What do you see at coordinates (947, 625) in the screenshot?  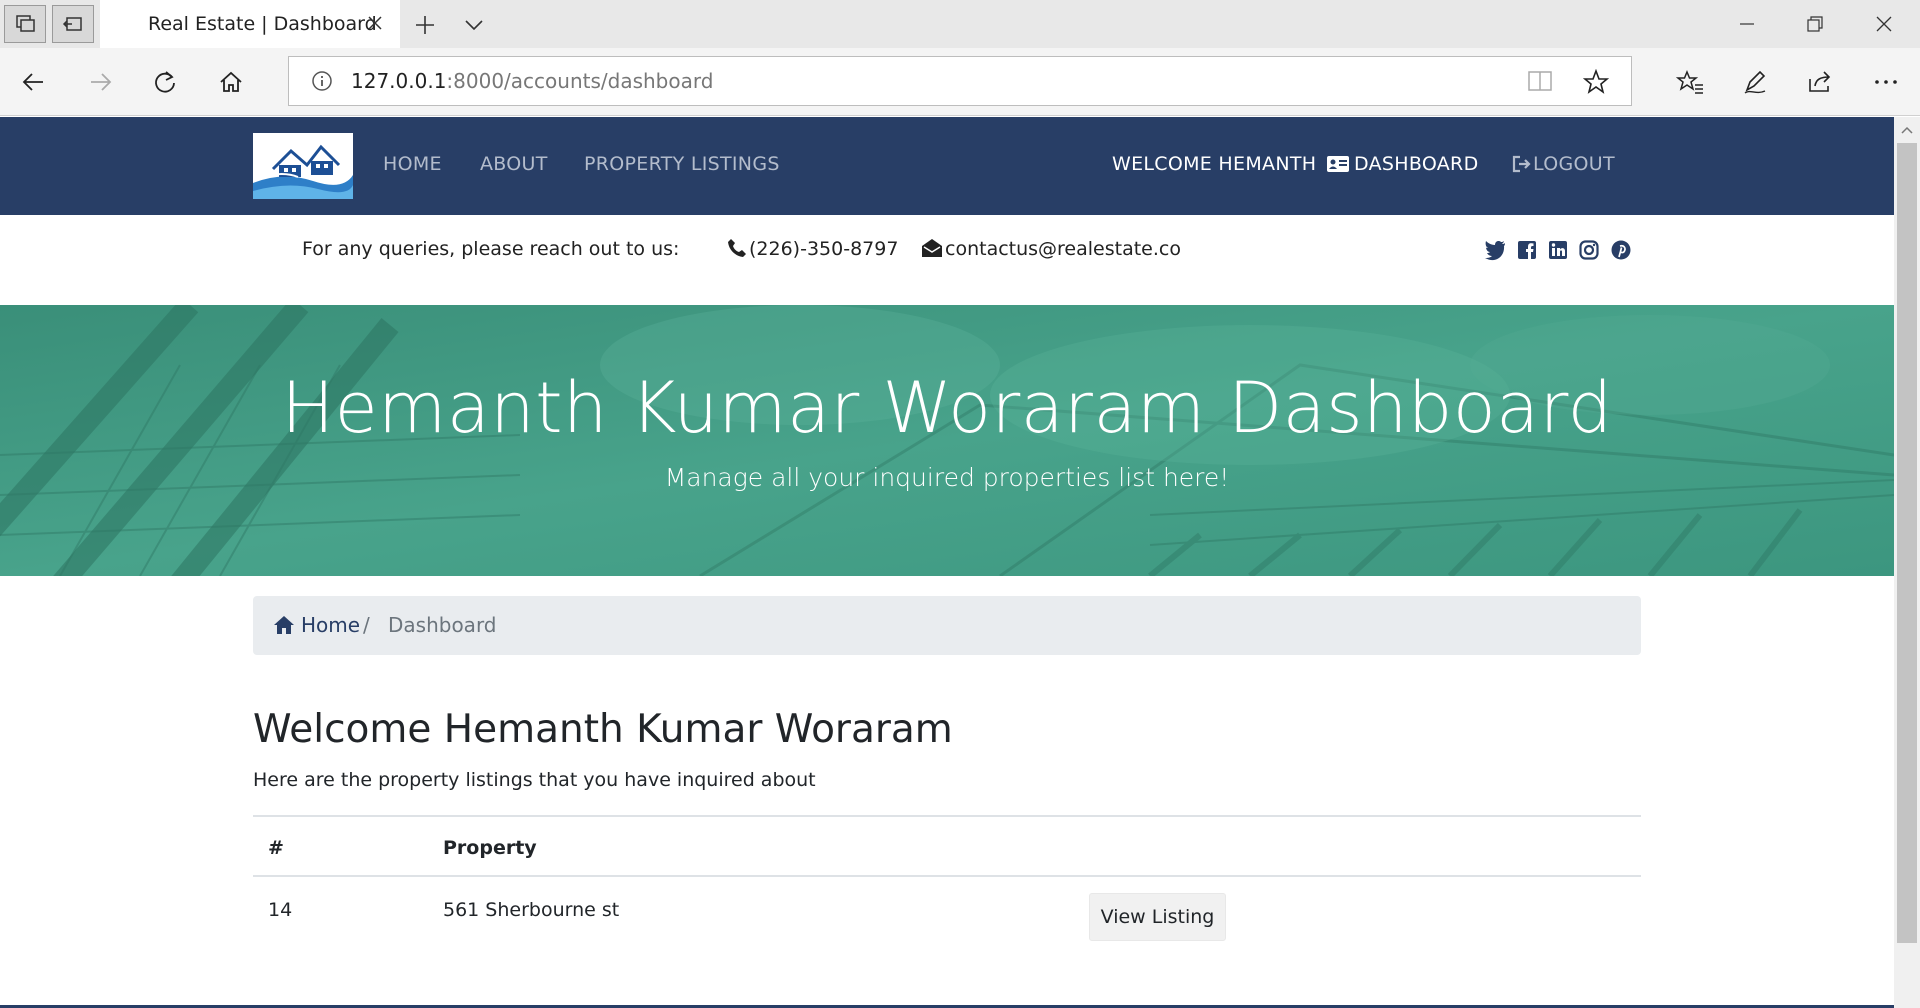 I see `breadcrumb: Home / Dashboard` at bounding box center [947, 625].